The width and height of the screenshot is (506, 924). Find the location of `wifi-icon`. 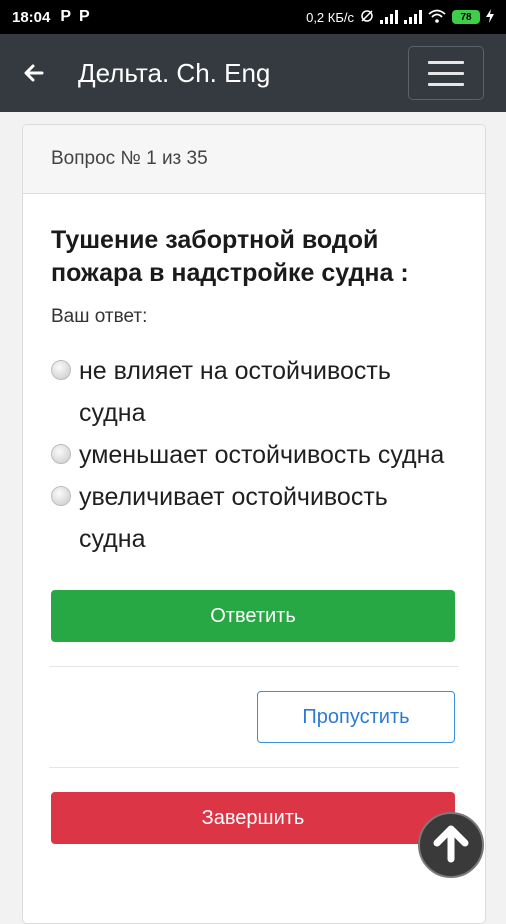

wifi-icon is located at coordinates (437, 17).